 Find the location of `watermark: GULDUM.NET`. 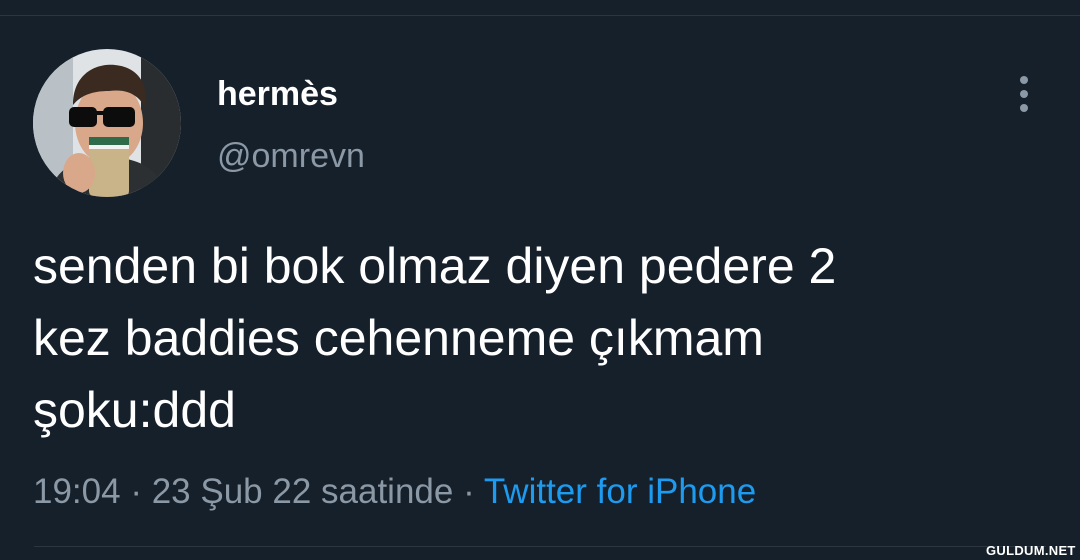

watermark: GULDUM.NET is located at coordinates (1031, 550).